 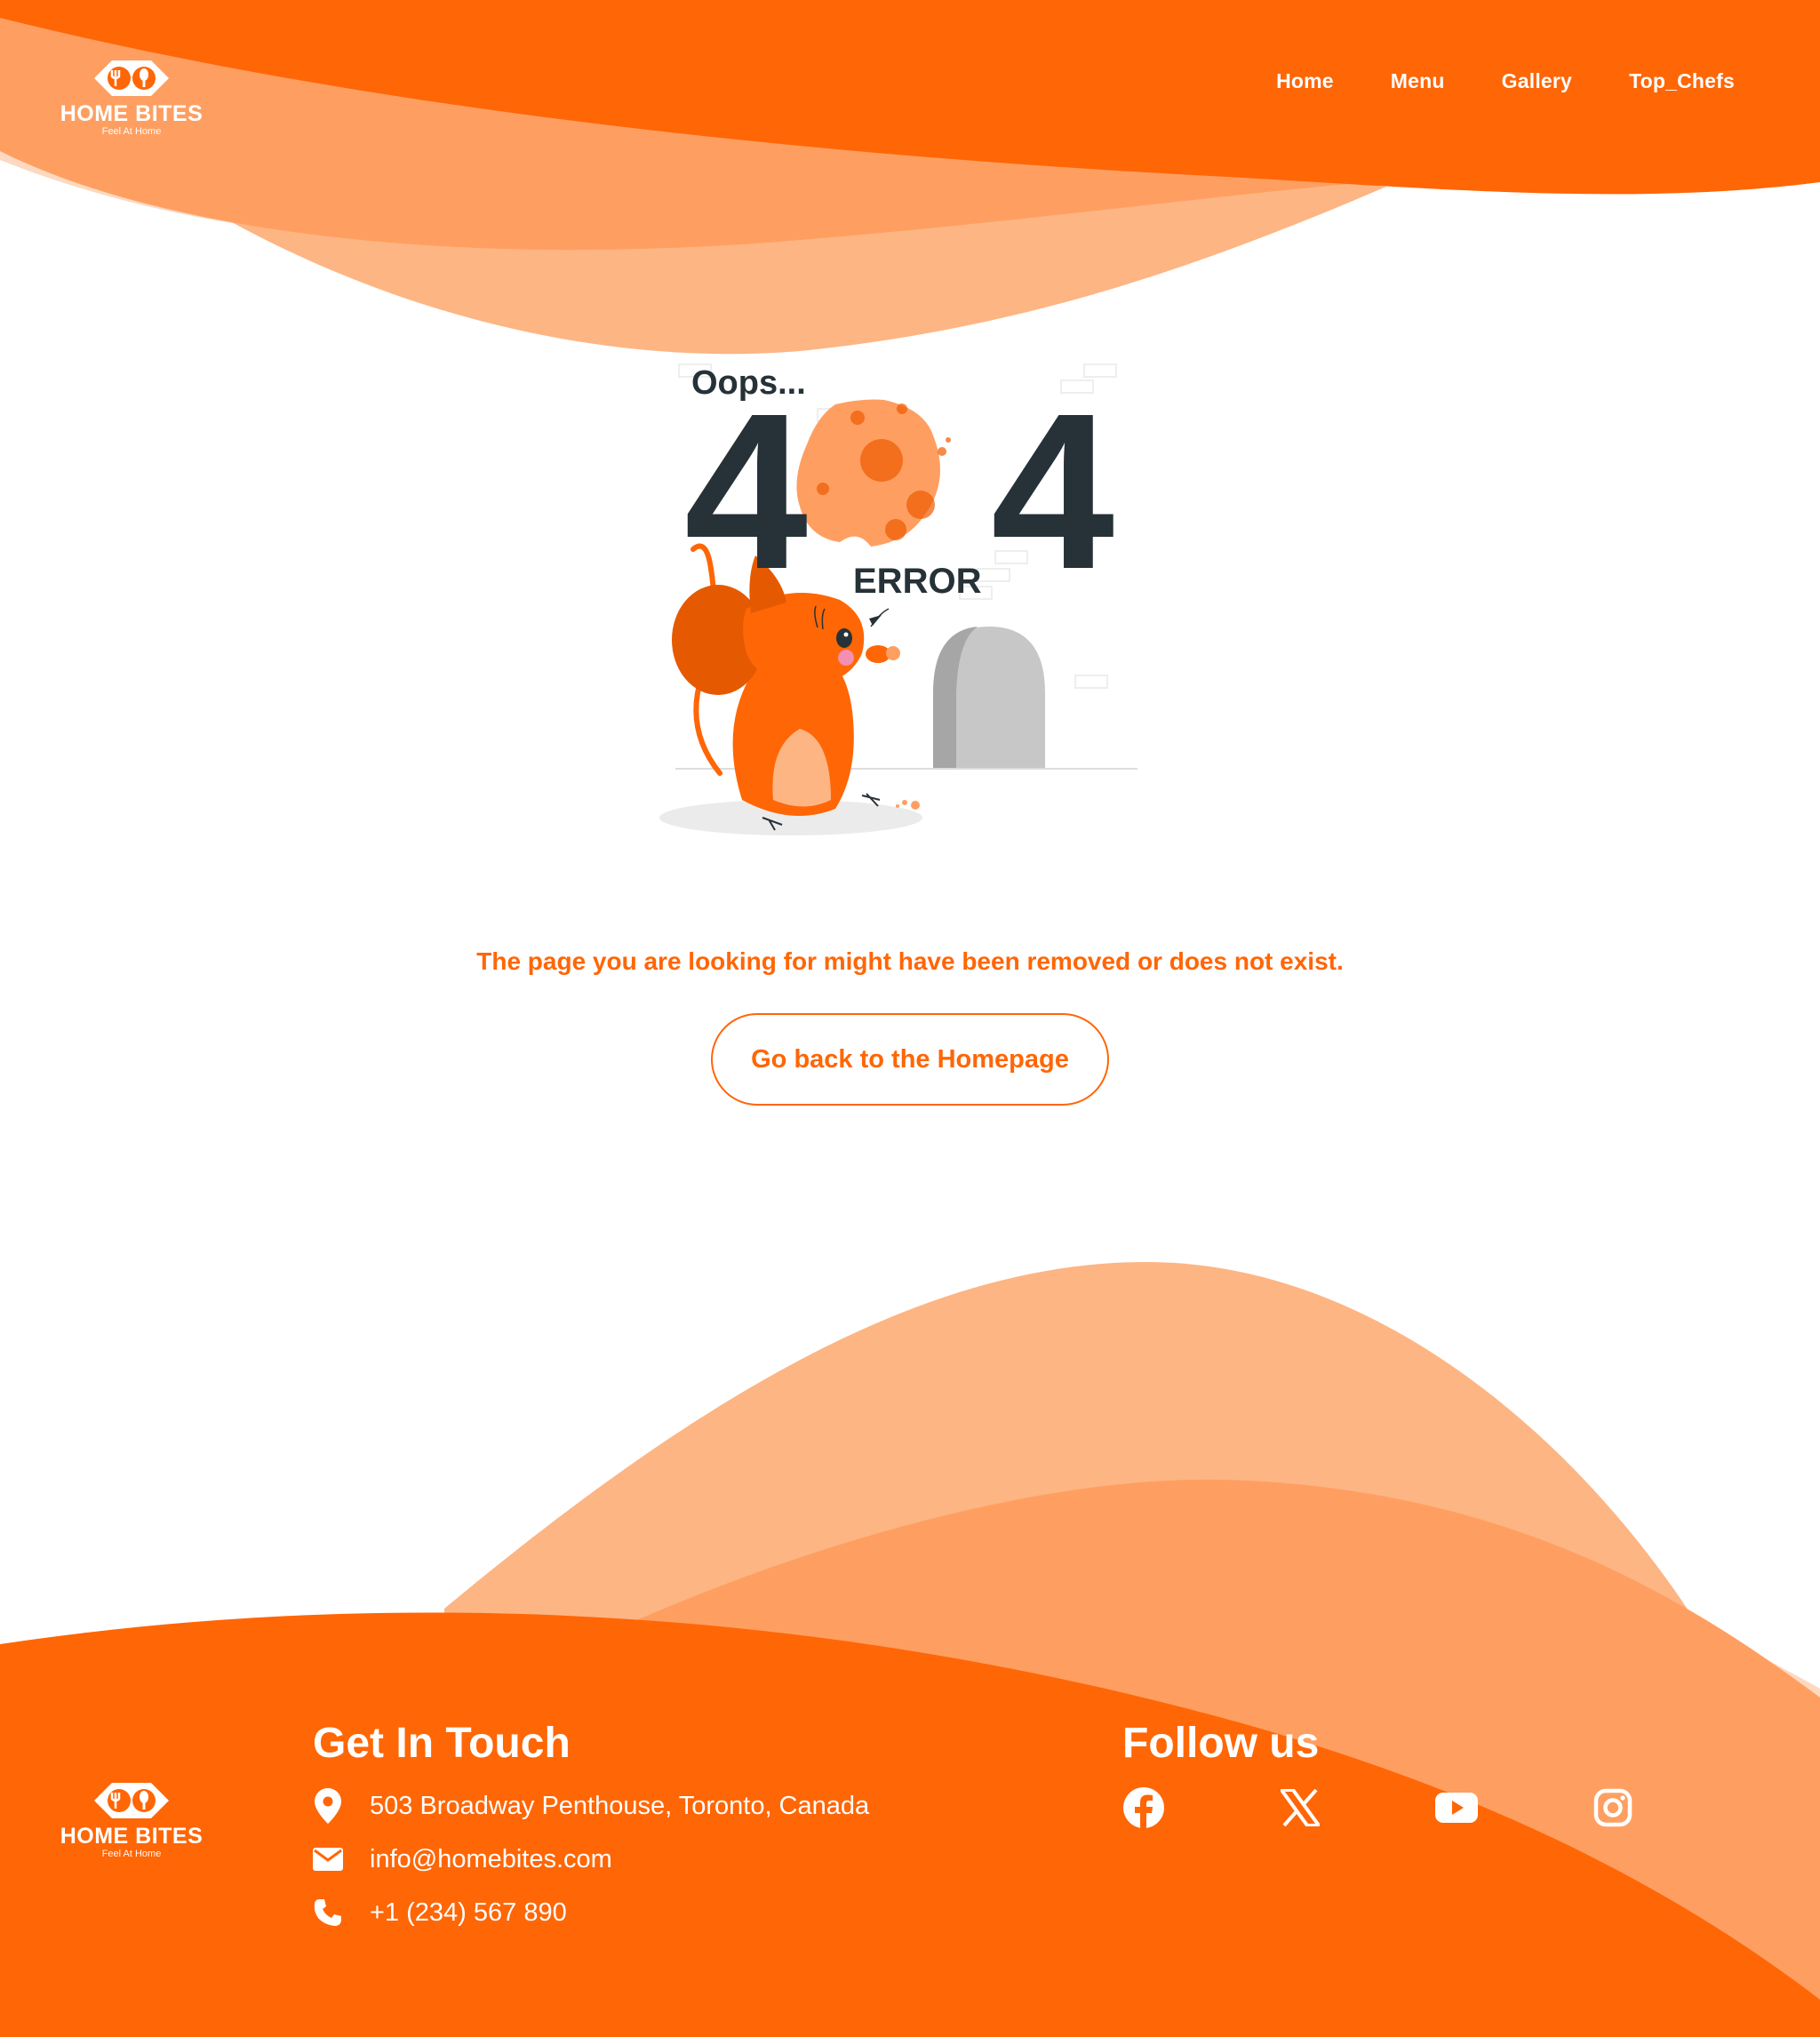 I want to click on contact-phone: +1 (234) 567 890, so click(x=440, y=1912).